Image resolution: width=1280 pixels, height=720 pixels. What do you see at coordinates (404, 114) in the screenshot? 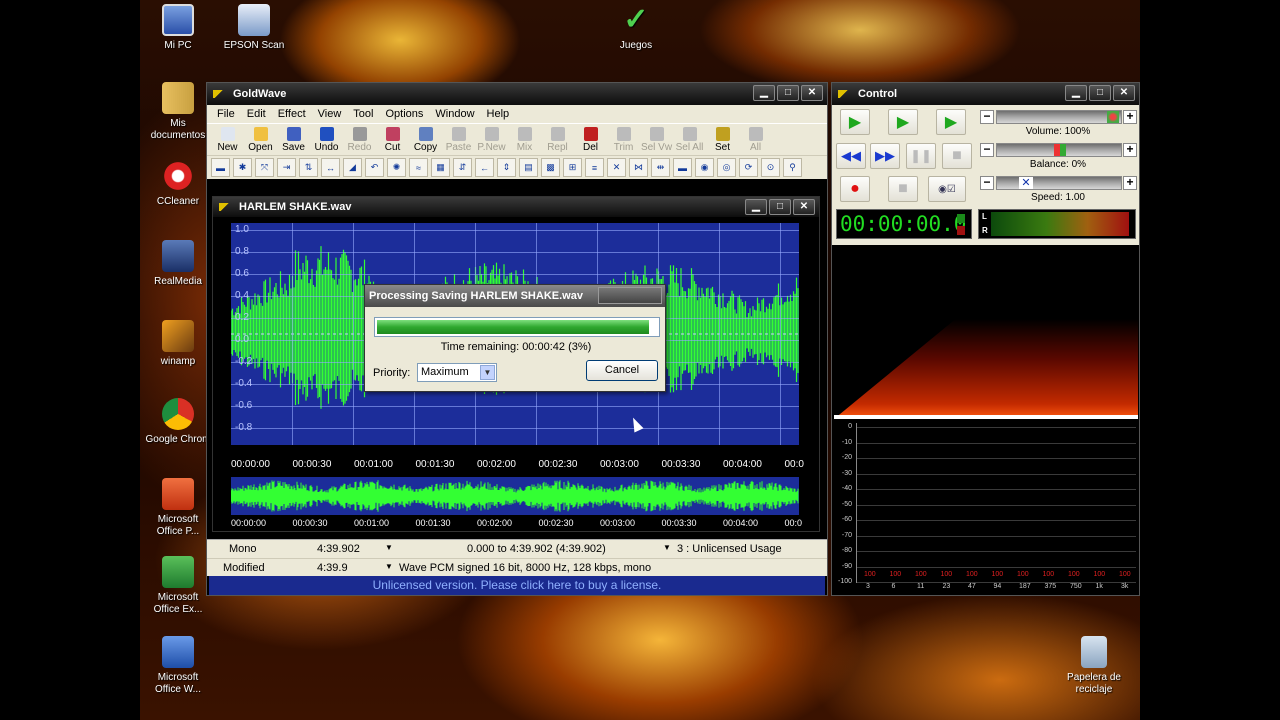
I see `menu-options: Options` at bounding box center [404, 114].